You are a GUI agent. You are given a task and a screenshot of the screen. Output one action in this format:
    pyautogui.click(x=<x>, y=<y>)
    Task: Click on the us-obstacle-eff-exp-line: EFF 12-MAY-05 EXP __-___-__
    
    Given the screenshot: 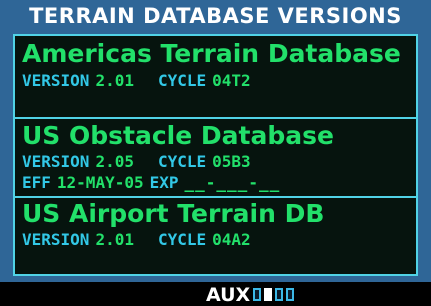 What is the action you would take?
    pyautogui.click(x=151, y=183)
    